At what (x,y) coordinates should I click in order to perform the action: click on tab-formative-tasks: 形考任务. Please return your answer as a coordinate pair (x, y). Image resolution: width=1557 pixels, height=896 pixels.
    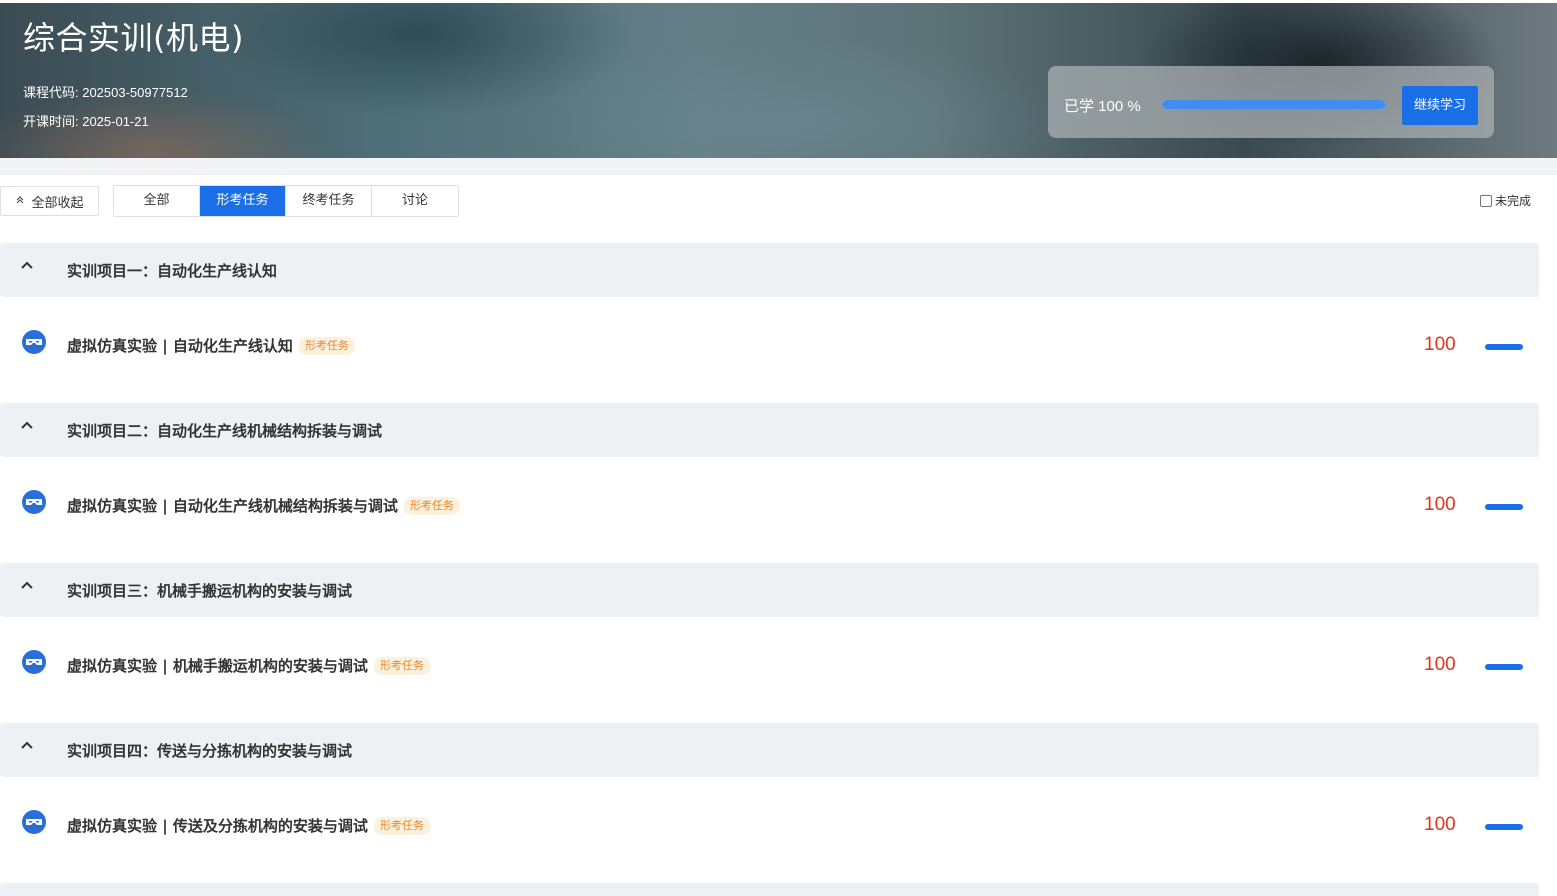
    Looking at the image, I should click on (243, 201).